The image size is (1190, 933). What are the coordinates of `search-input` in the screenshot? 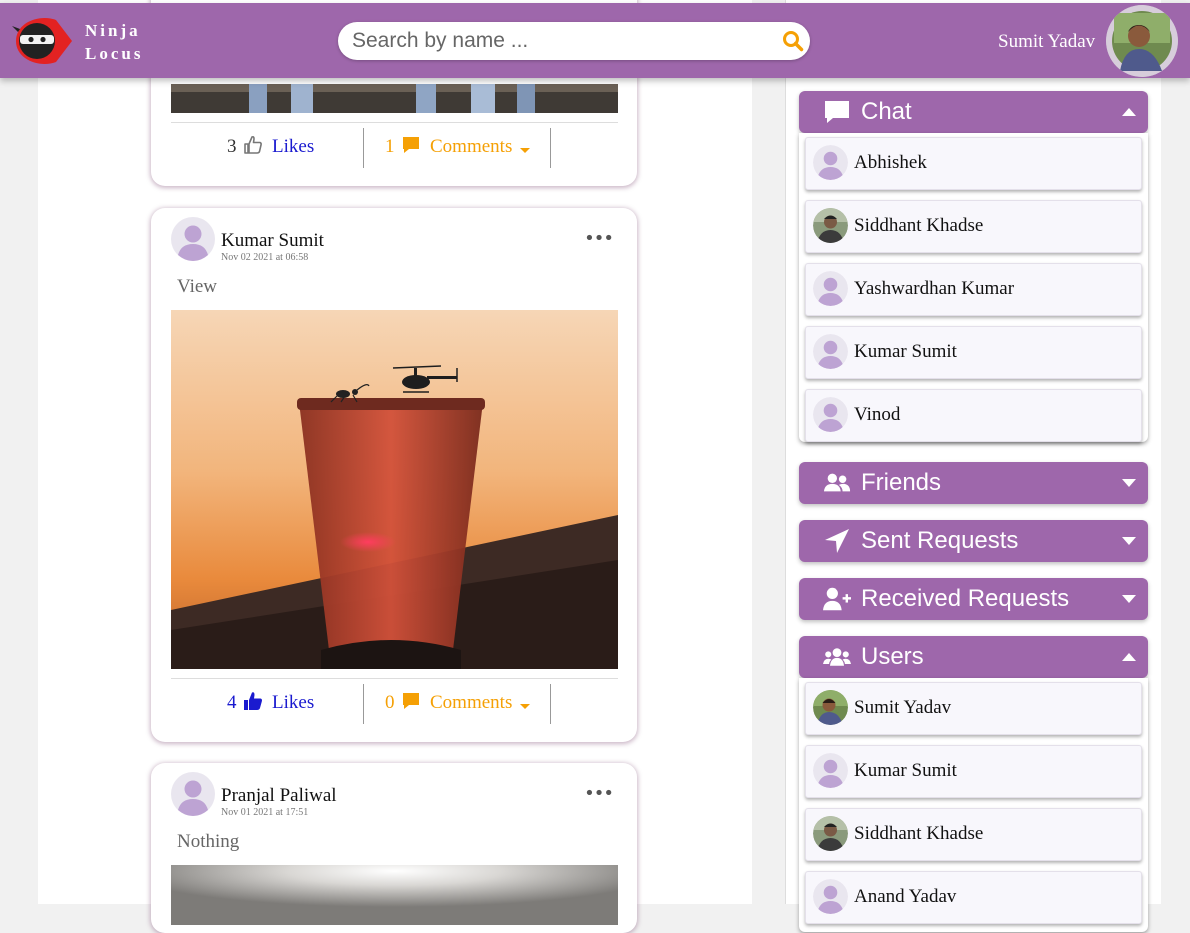 It's located at (562, 41).